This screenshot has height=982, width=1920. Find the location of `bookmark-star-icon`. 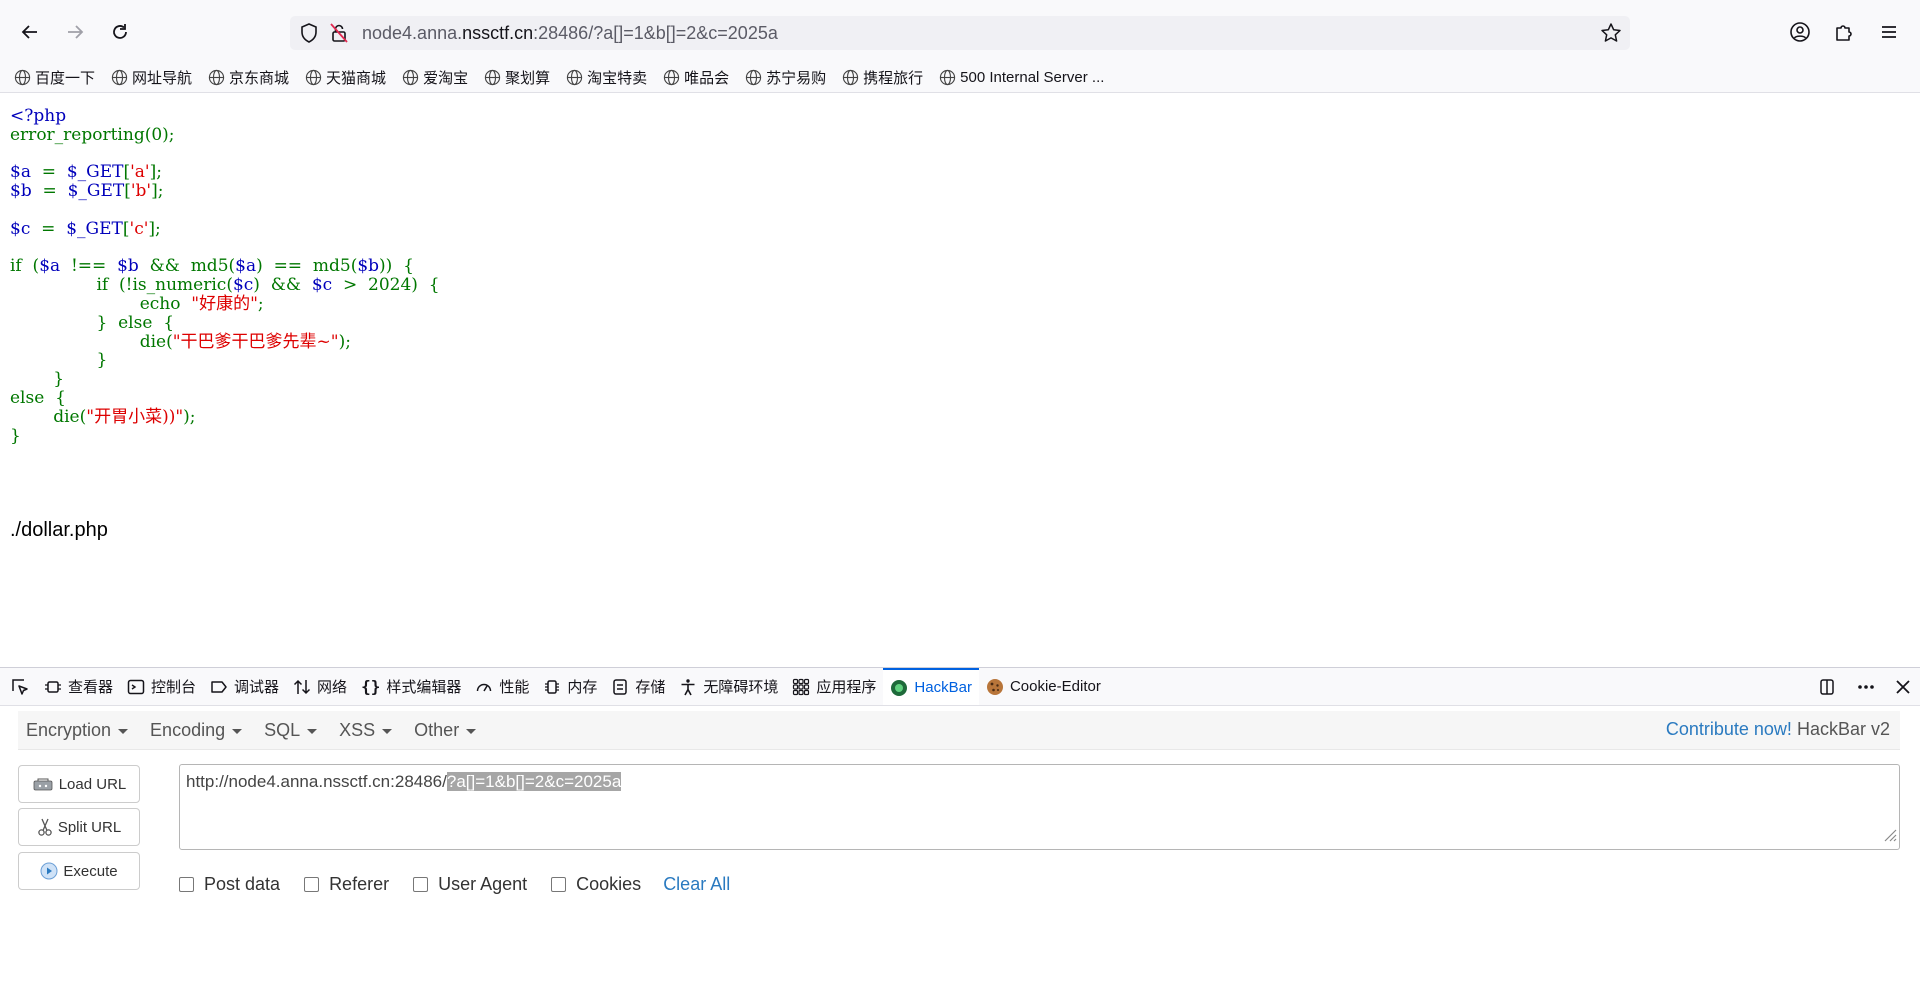

bookmark-star-icon is located at coordinates (1611, 35).